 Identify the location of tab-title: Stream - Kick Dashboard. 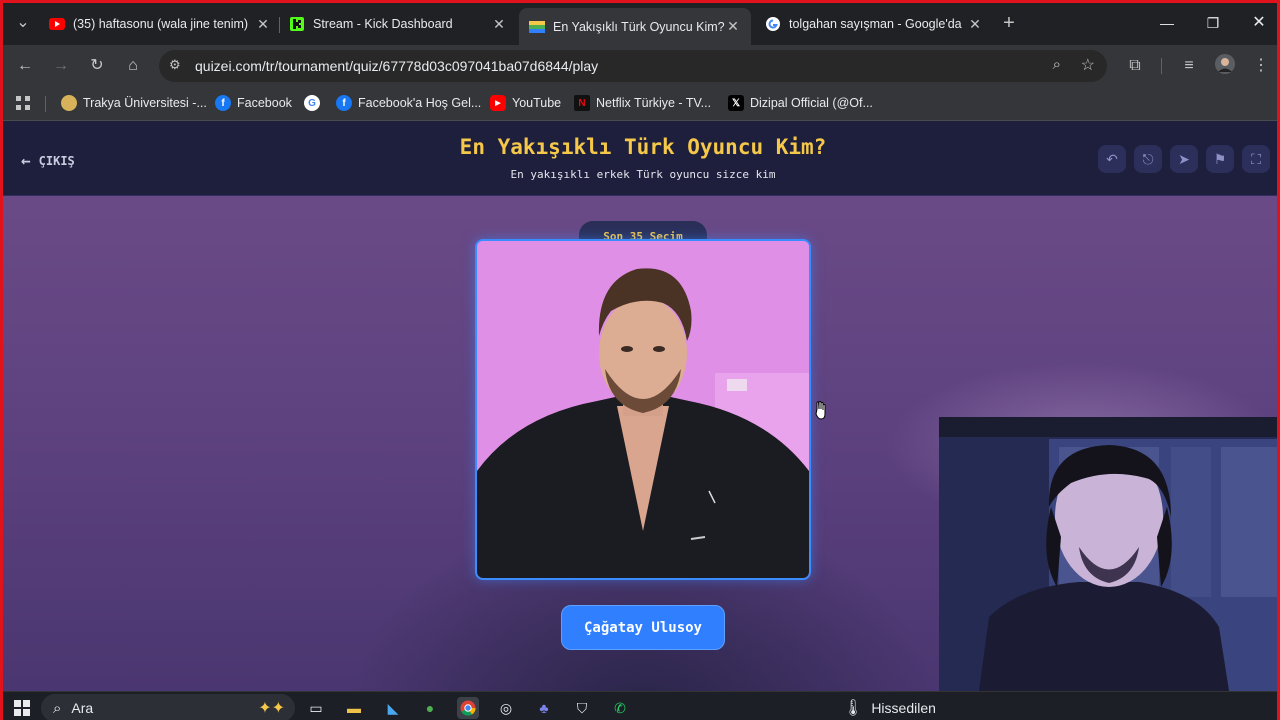
(383, 24).